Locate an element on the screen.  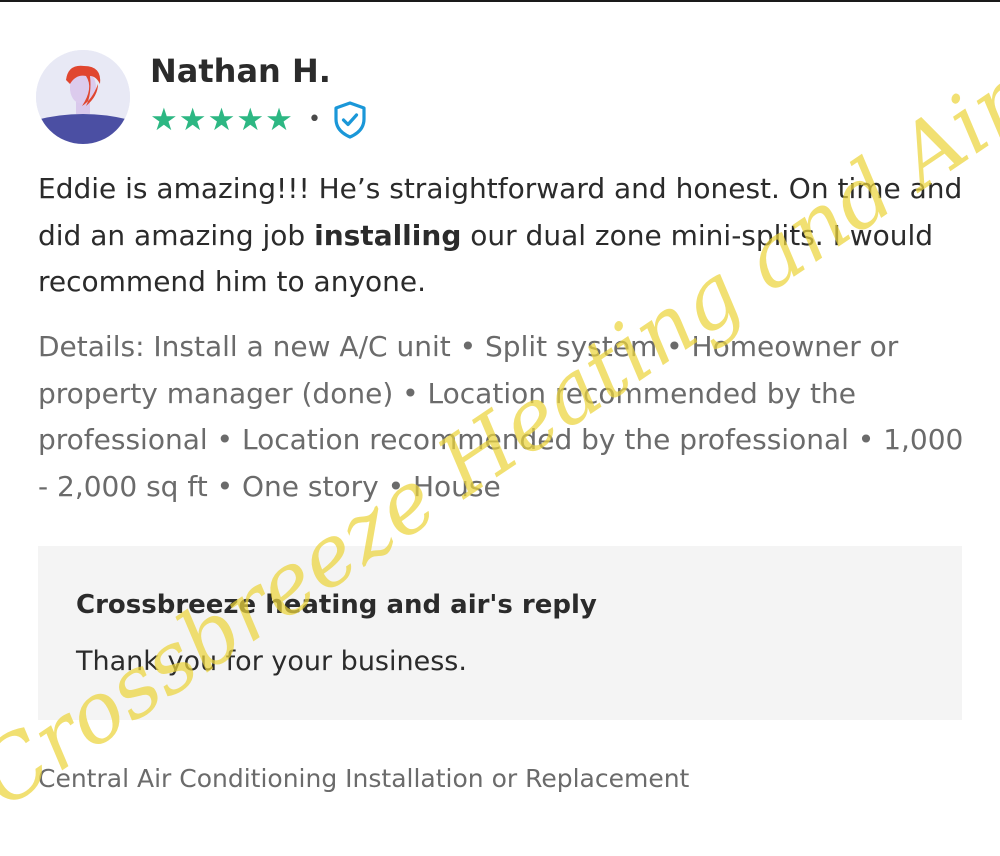
reply-title: Crossbreeze heating and air's reply is located at coordinates (336, 605).